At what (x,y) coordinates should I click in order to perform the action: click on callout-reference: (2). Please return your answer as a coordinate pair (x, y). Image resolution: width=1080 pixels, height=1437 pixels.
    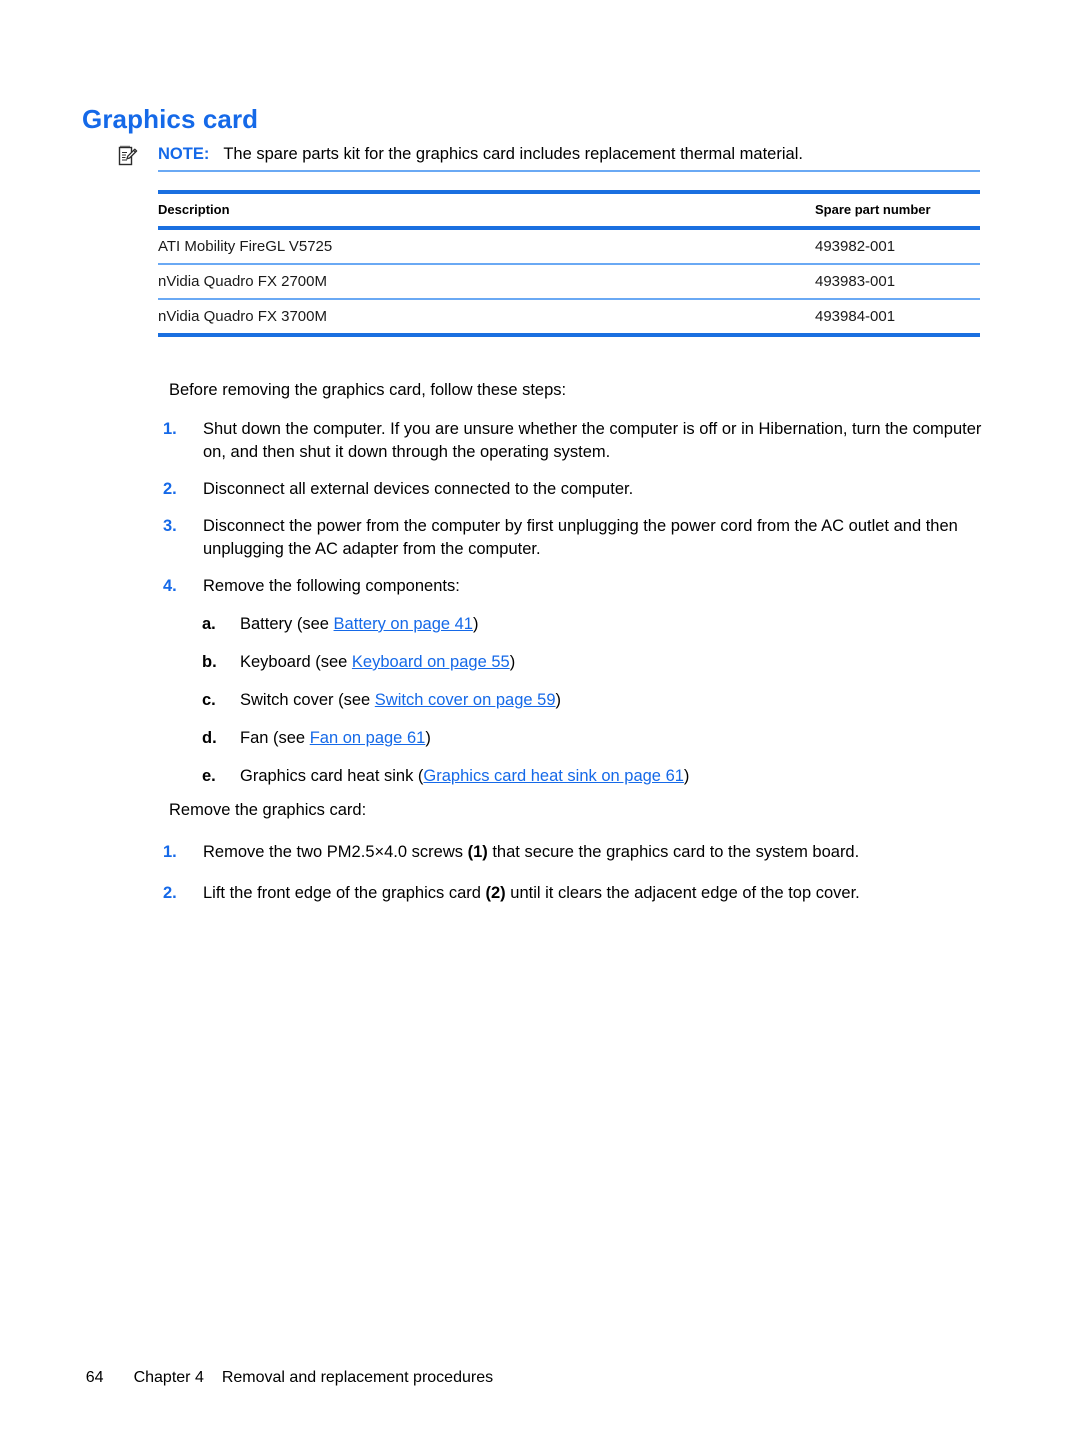
    Looking at the image, I should click on (495, 893).